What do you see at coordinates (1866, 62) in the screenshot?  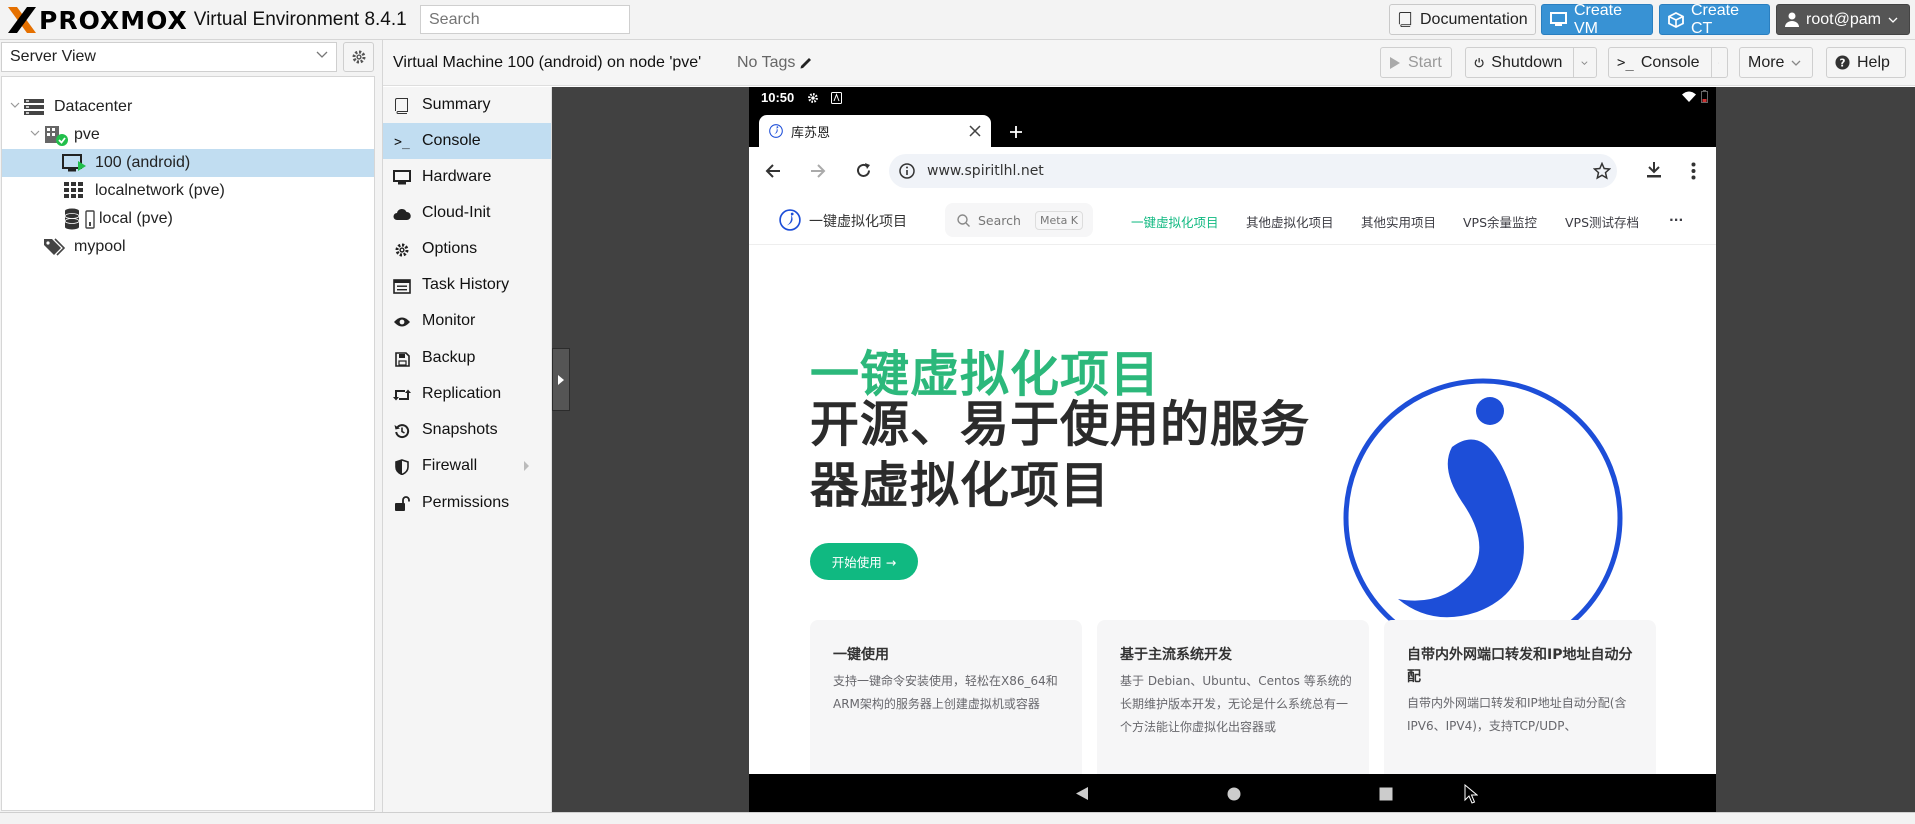 I see `help-button: ? Help` at bounding box center [1866, 62].